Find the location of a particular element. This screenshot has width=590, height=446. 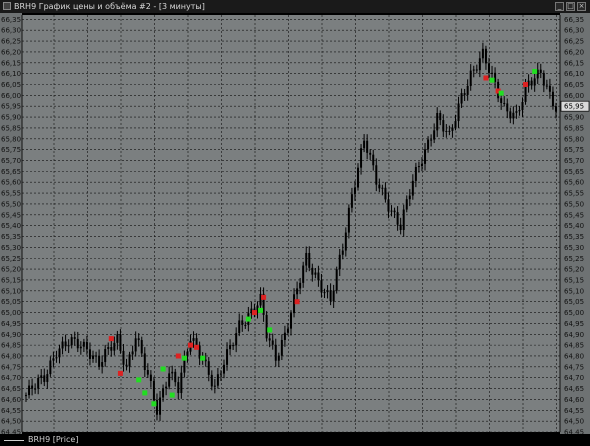

y-tick-label-left: 65,20 is located at coordinates (11, 270).